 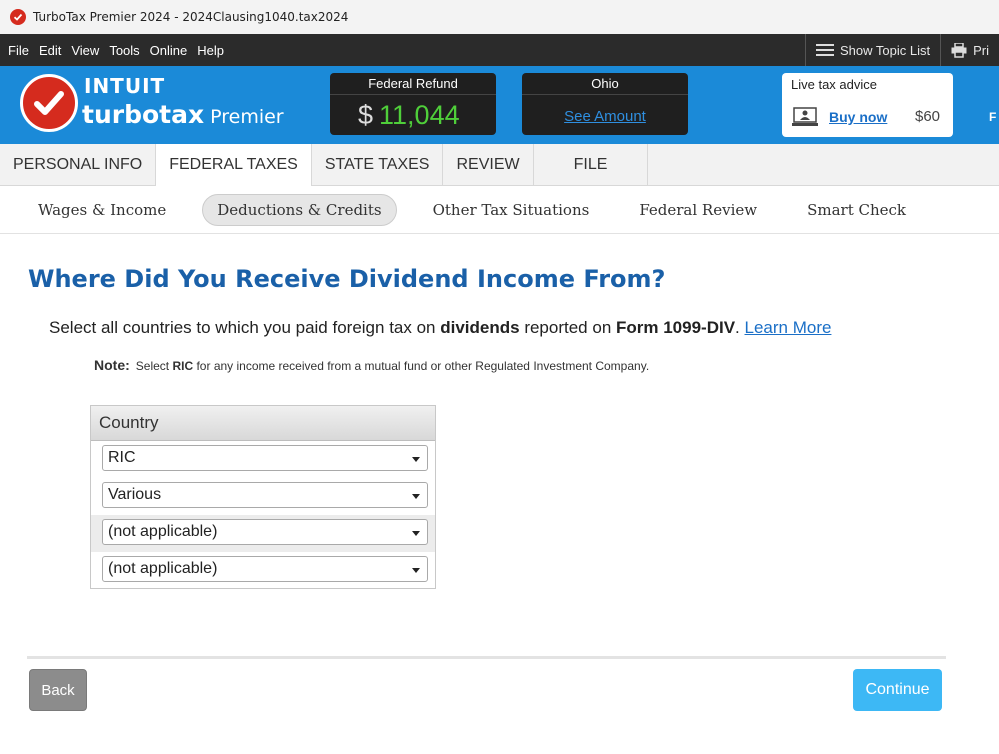 What do you see at coordinates (18, 17) in the screenshot?
I see `turbotax-check-icon` at bounding box center [18, 17].